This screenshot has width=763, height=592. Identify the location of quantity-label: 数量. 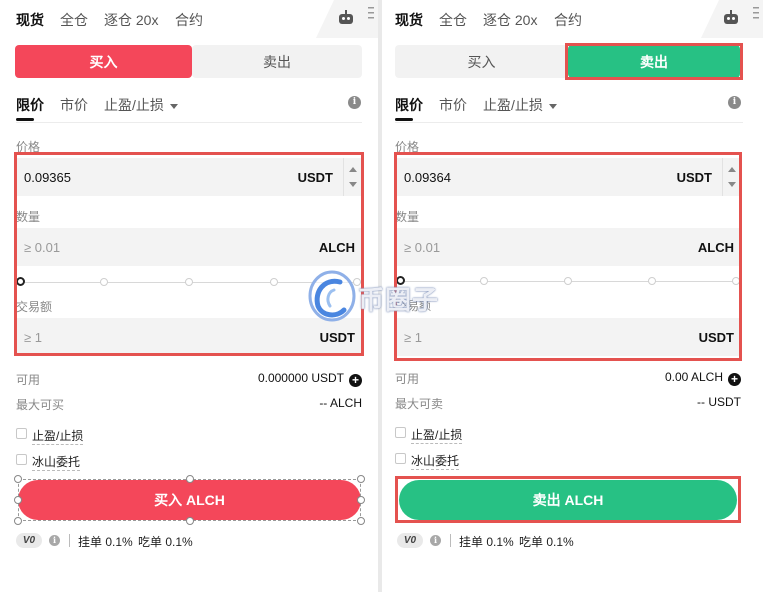
(407, 217).